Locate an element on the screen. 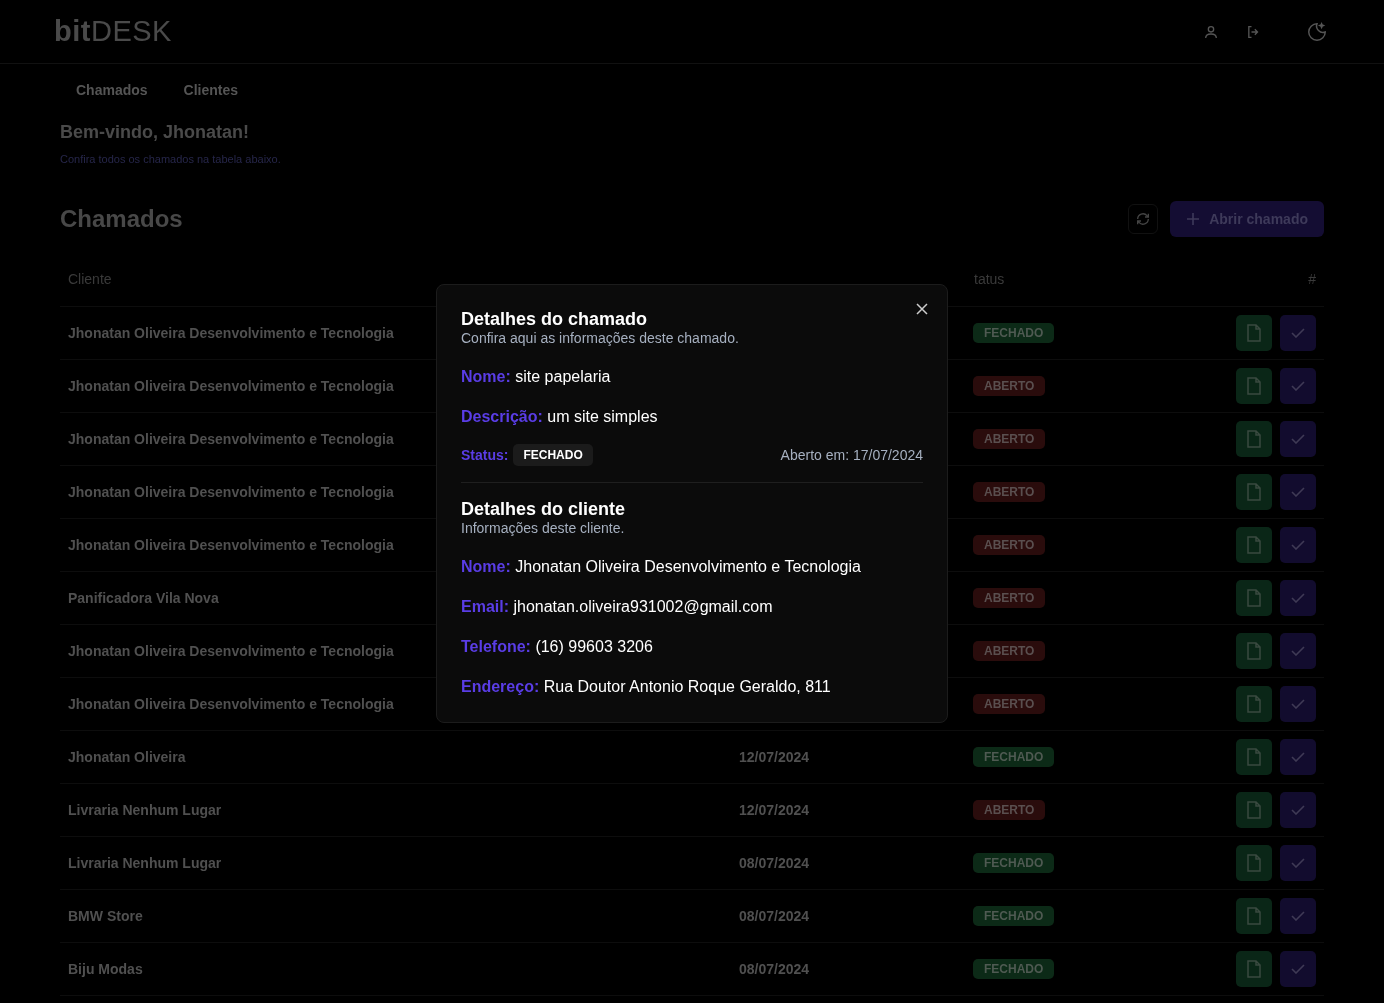  field-value: (16) 99603 3206 is located at coordinates (594, 646).